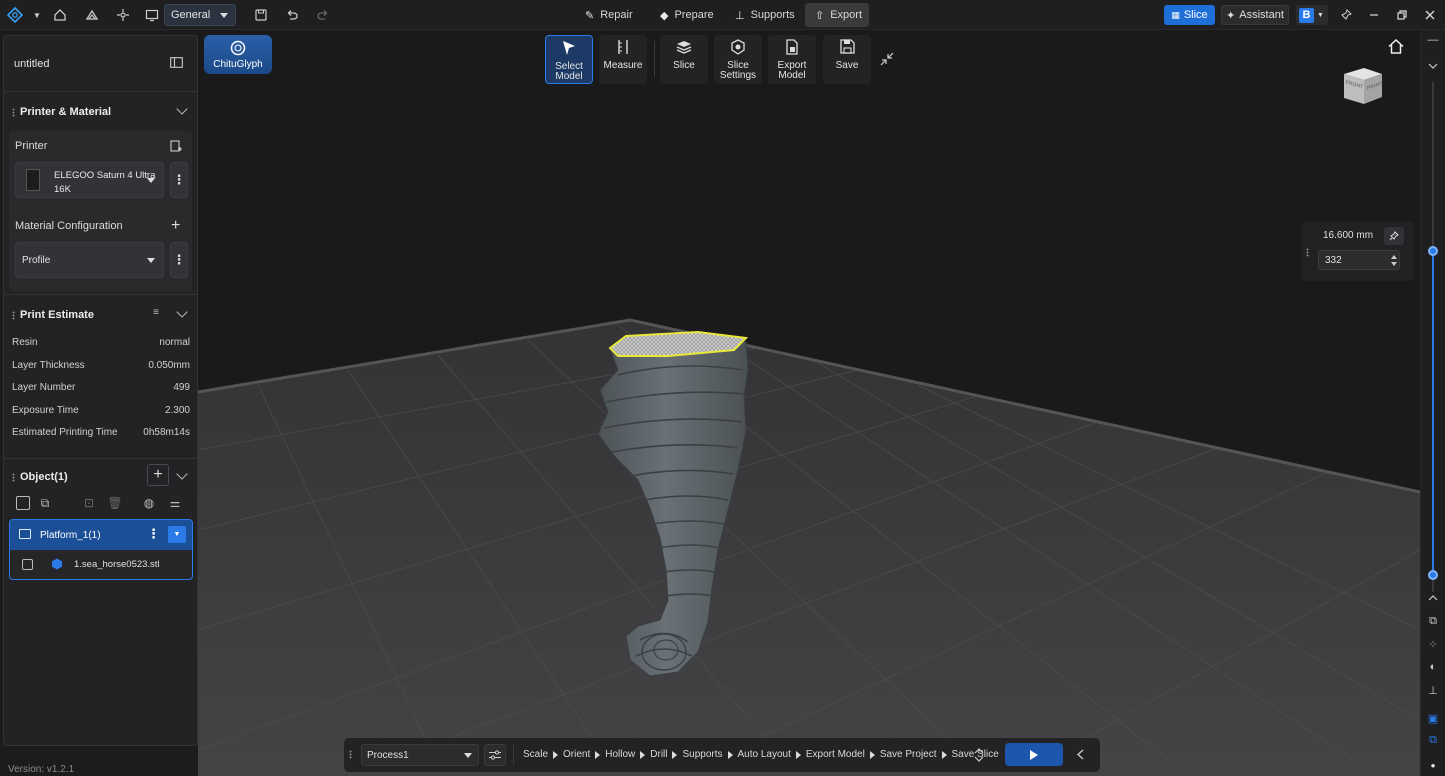  What do you see at coordinates (738, 59) in the screenshot?
I see `tool-slice-settings: Slice Settings` at bounding box center [738, 59].